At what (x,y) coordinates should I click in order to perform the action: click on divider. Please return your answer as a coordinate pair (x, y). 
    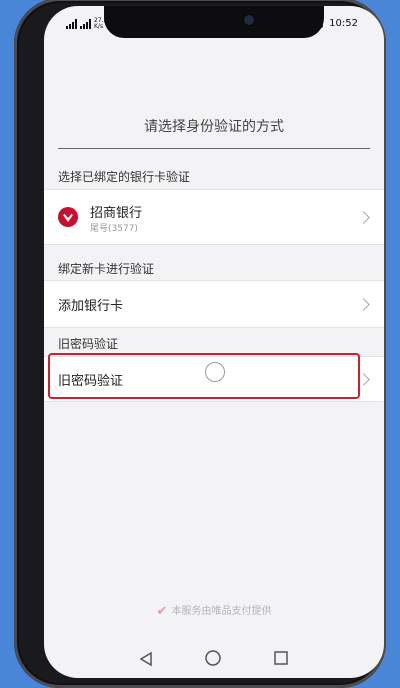
    Looking at the image, I should click on (214, 148).